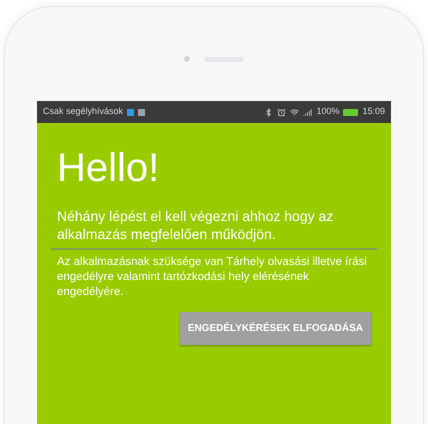 The image size is (428, 424). Describe the element at coordinates (373, 111) in the screenshot. I see `clock-time: 15:09` at that location.